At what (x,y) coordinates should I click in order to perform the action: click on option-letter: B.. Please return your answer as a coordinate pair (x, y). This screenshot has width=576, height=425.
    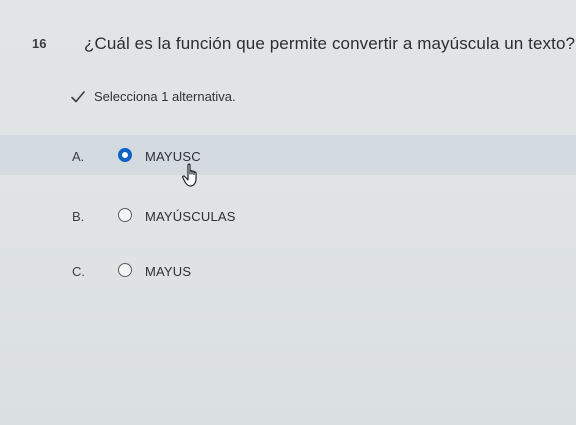
    Looking at the image, I should click on (78, 216).